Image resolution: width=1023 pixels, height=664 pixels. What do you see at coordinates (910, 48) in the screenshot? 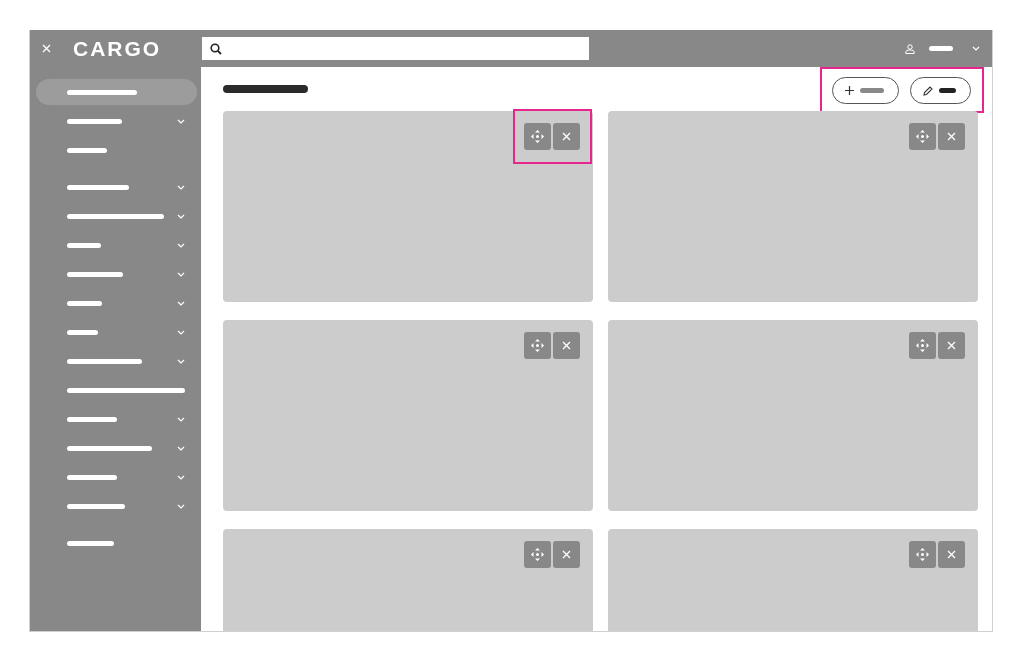
I see `user-icon` at bounding box center [910, 48].